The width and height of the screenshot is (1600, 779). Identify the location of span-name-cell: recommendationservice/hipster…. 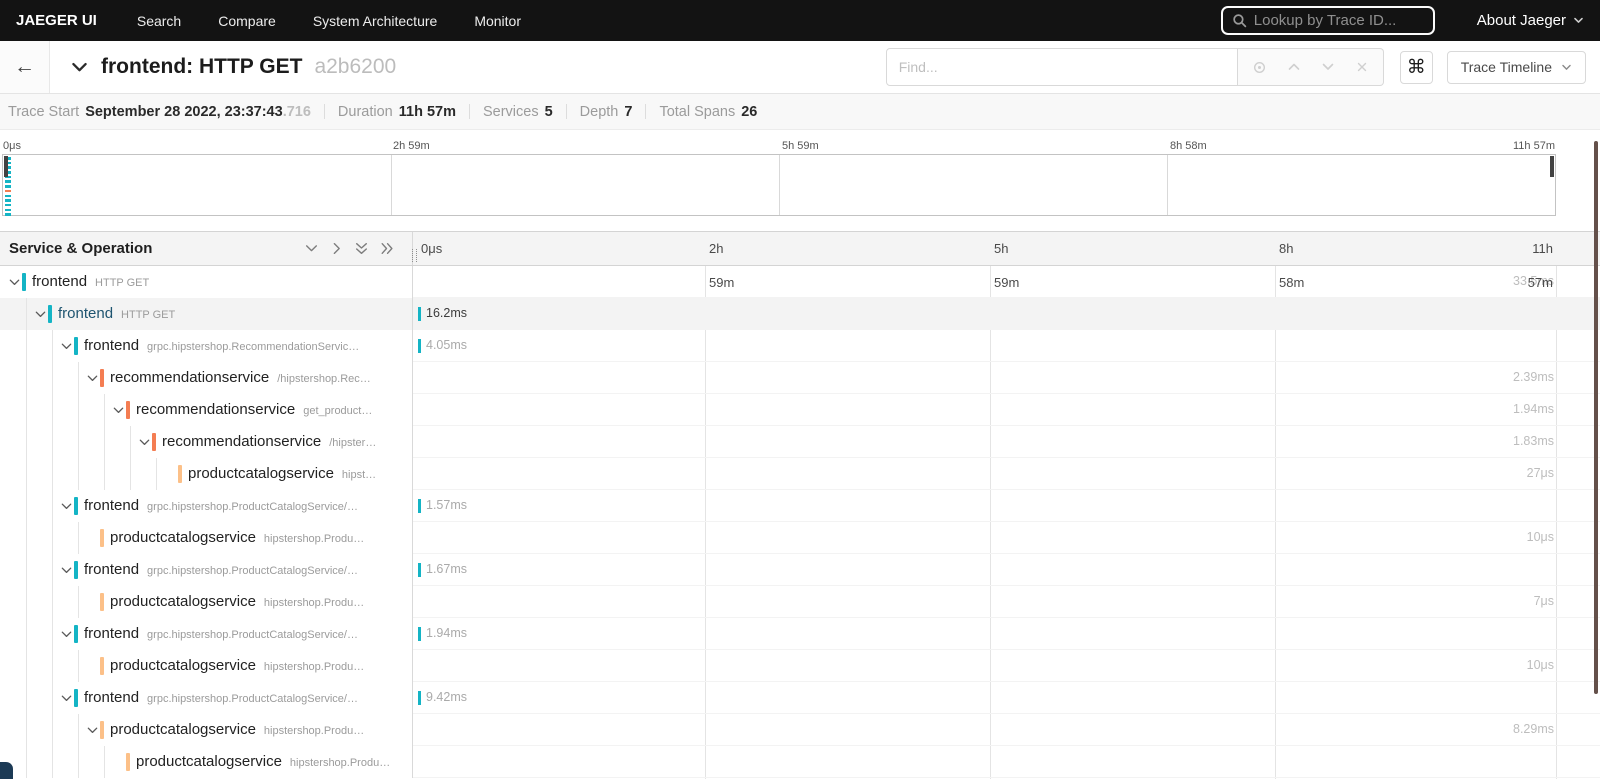
(206, 442).